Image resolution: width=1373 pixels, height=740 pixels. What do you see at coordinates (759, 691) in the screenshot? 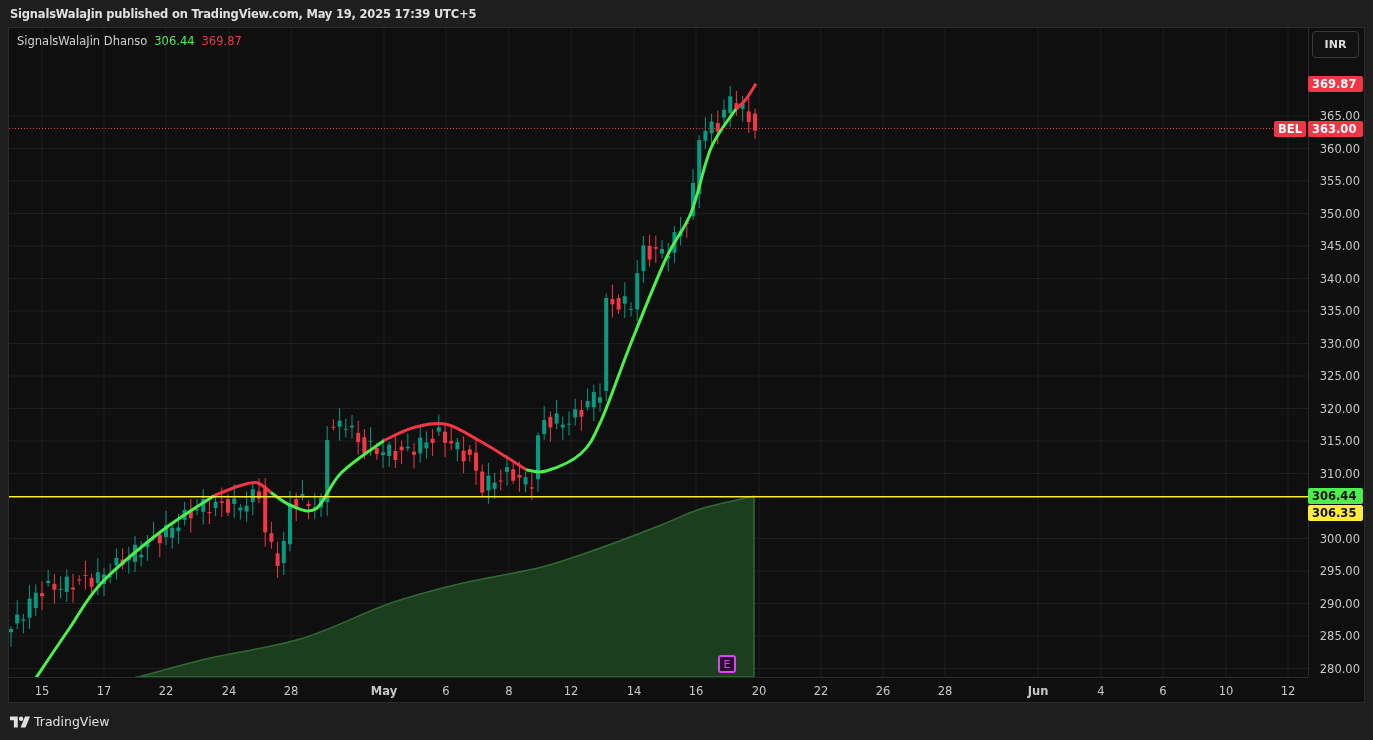
I see `date-tick: 20` at bounding box center [759, 691].